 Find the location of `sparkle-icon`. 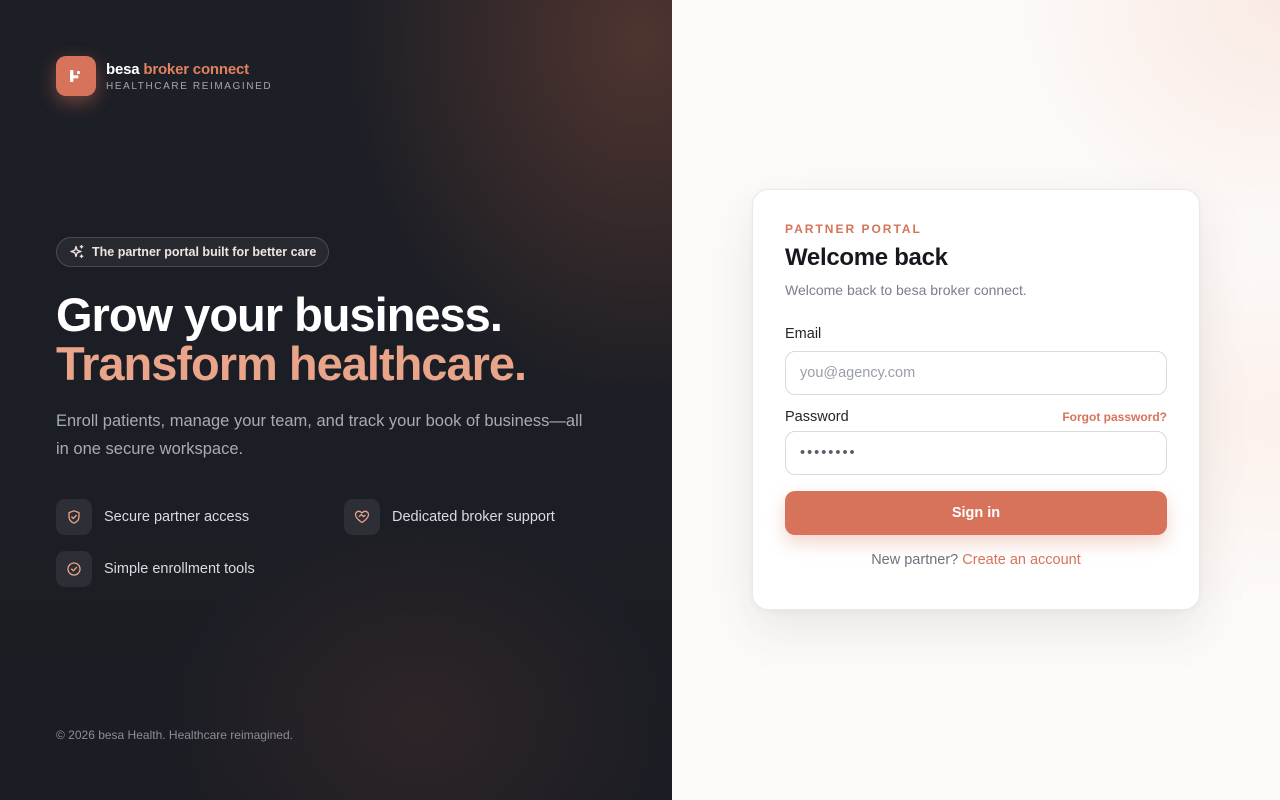

sparkle-icon is located at coordinates (77, 252).